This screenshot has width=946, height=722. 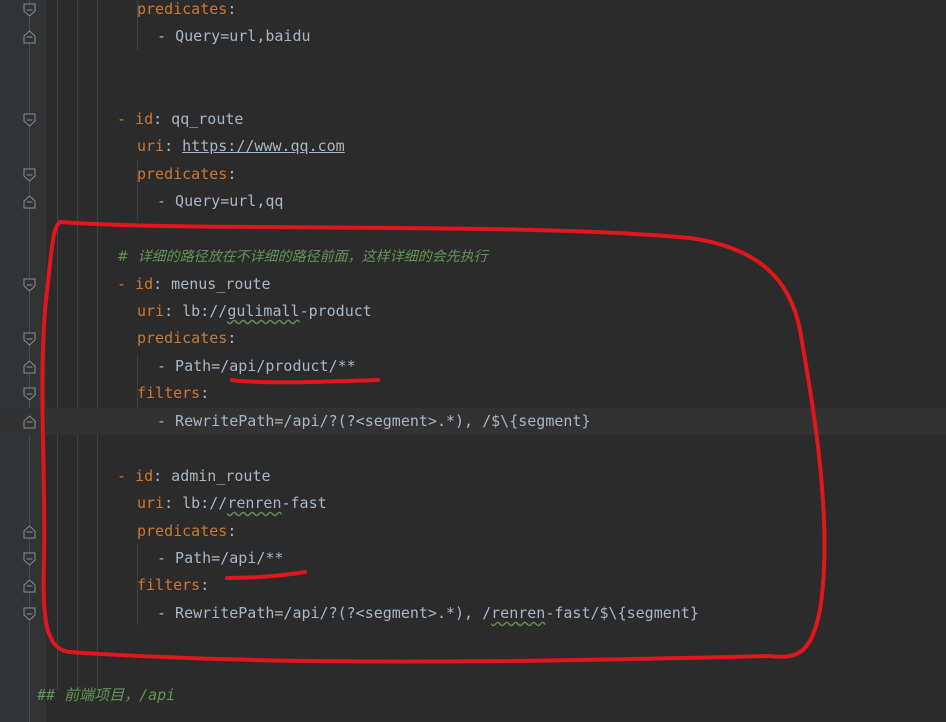 I want to click on code-text: - Path=/api/product/**, so click(x=256, y=366).